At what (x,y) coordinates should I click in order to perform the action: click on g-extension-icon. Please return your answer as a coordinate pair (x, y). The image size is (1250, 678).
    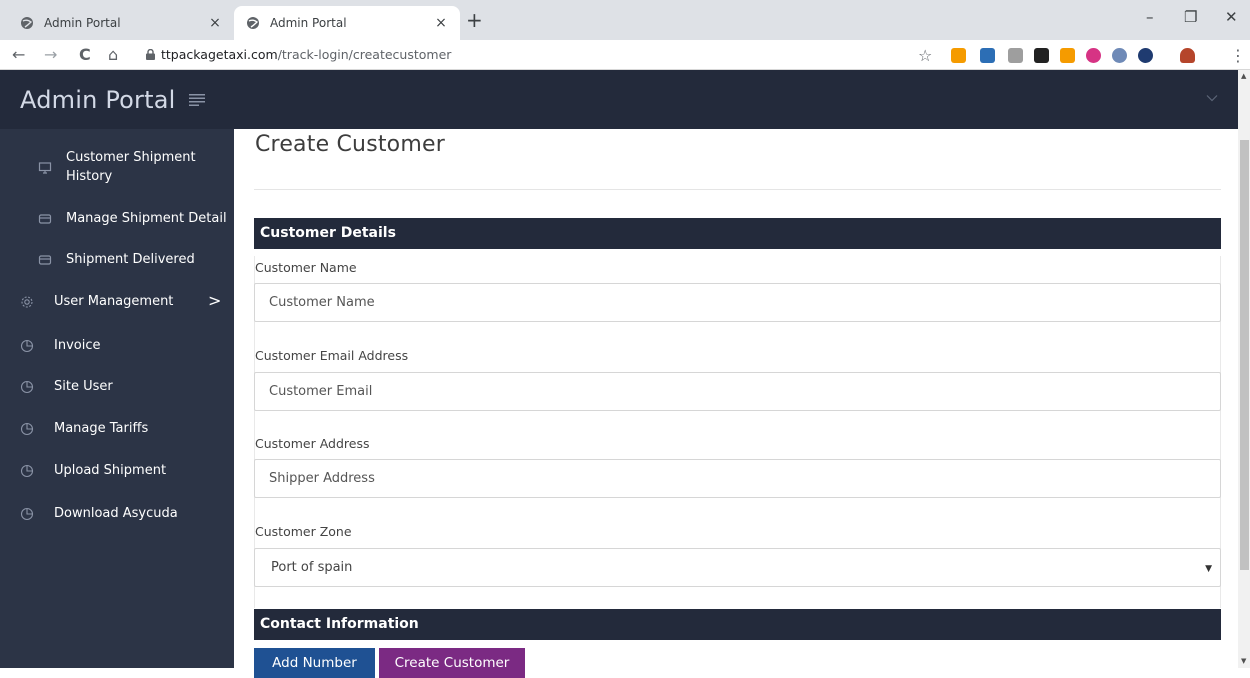
    Looking at the image, I should click on (1015, 55).